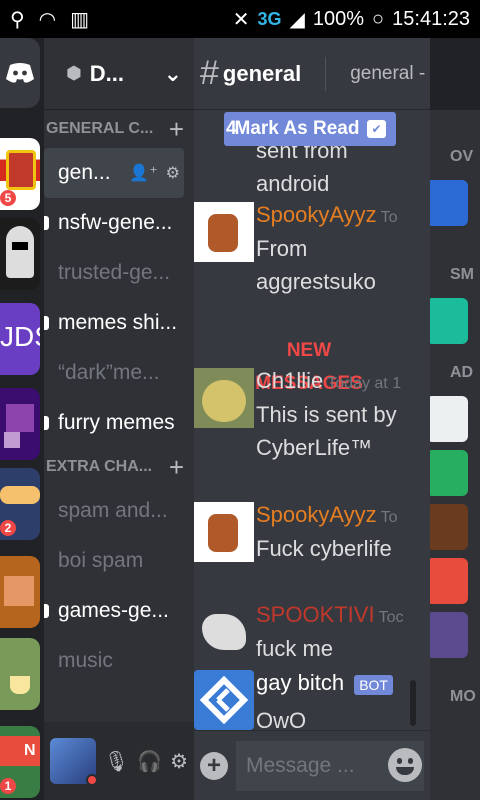 This screenshot has width=480, height=800. Describe the element at coordinates (8, 198) in the screenshot. I see `unread-badge: 5` at that location.